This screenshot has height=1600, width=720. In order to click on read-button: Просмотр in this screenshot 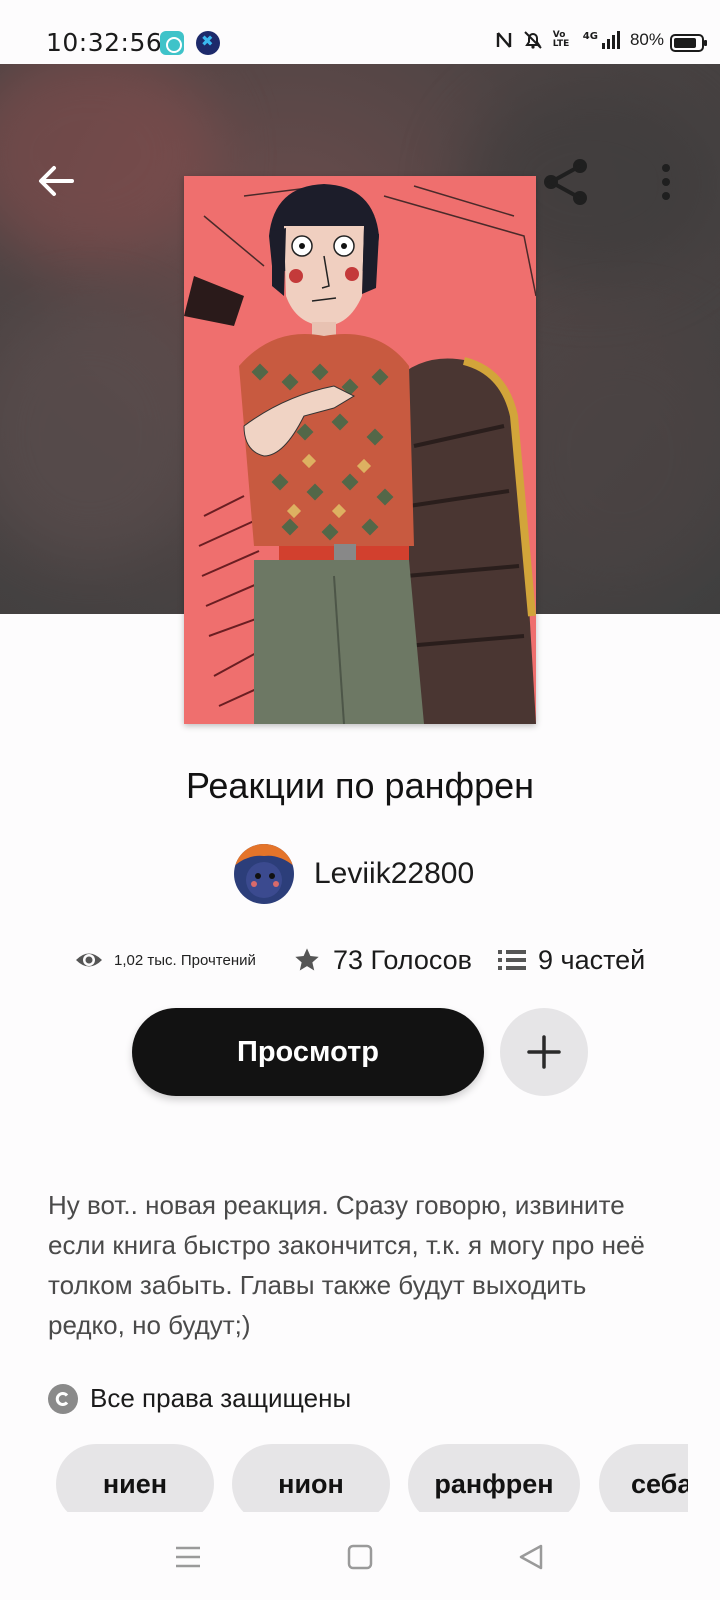, I will do `click(308, 1052)`.